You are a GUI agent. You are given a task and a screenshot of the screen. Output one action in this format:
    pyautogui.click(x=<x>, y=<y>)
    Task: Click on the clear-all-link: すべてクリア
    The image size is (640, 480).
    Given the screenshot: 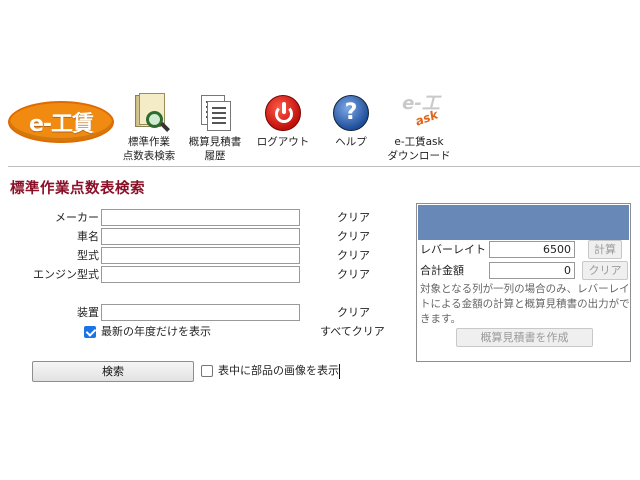 What is the action you would take?
    pyautogui.click(x=352, y=331)
    